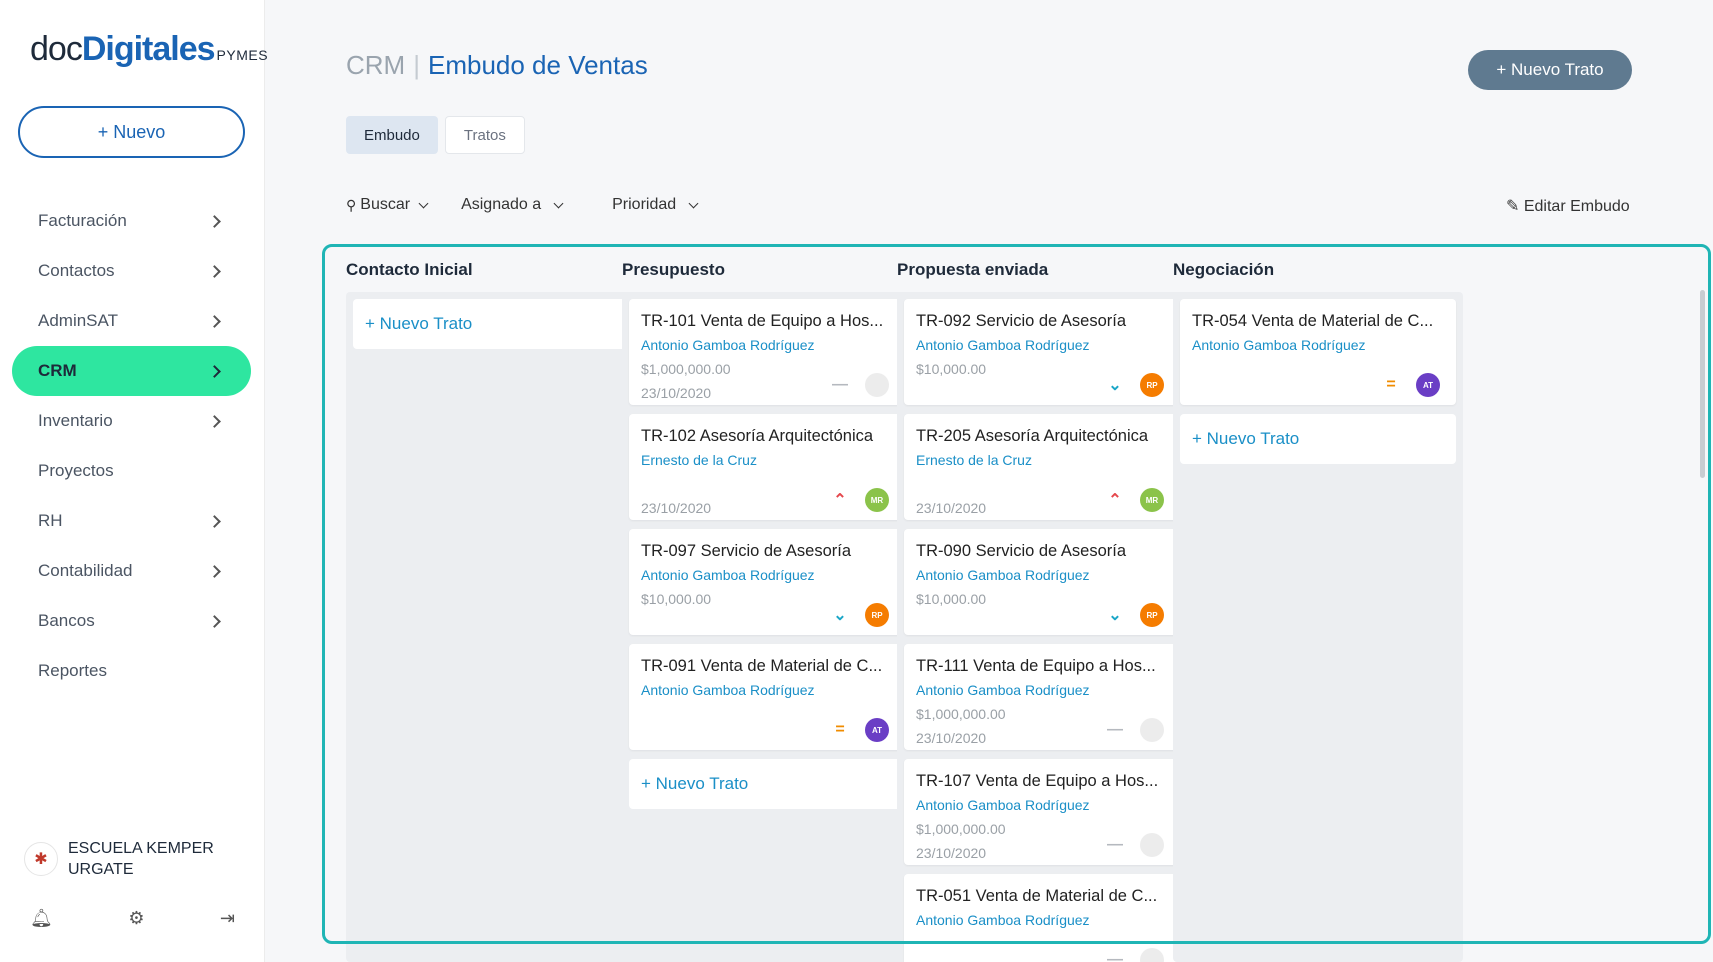 This screenshot has height=962, width=1713. What do you see at coordinates (76, 270) in the screenshot?
I see `sidebar-item-label: Contactos` at bounding box center [76, 270].